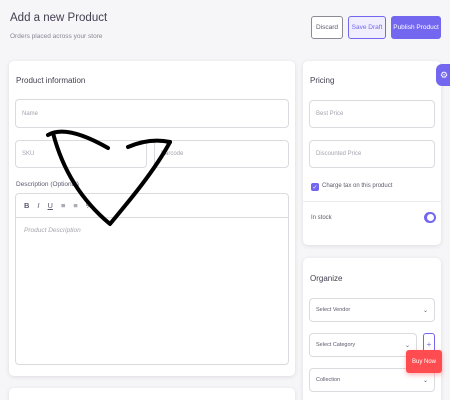 Image resolution: width=450 pixels, height=400 pixels. I want to click on category-select-value: Select Category, so click(336, 345).